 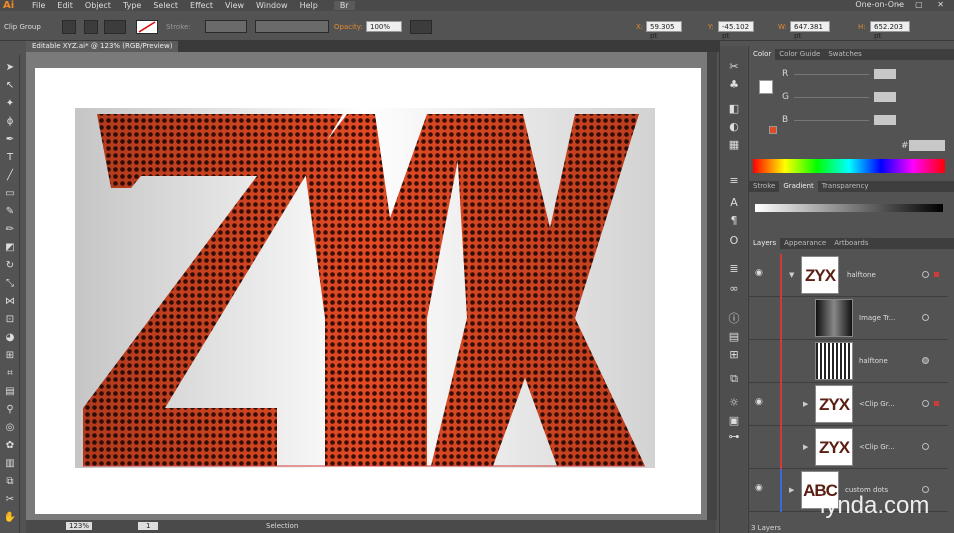 I want to click on tab-gradient: Gradient, so click(x=798, y=186).